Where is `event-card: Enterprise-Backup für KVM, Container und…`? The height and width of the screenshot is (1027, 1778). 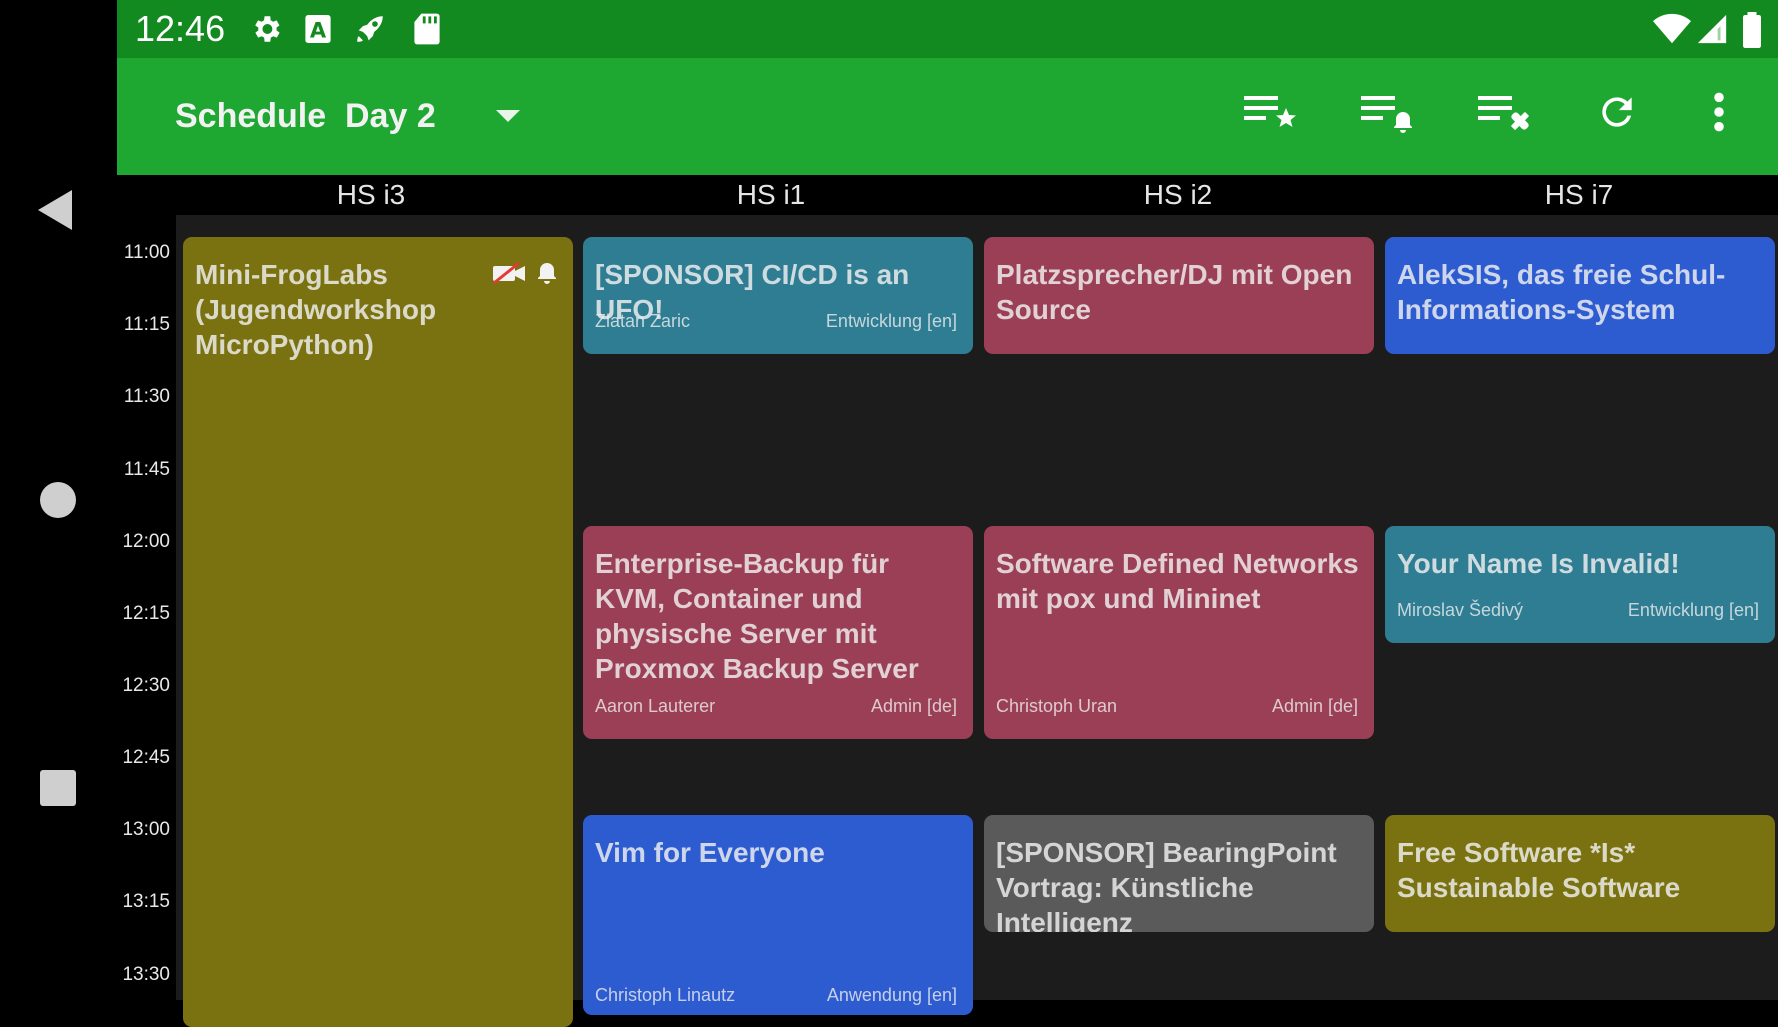 event-card: Enterprise-Backup für KVM, Container und… is located at coordinates (778, 632).